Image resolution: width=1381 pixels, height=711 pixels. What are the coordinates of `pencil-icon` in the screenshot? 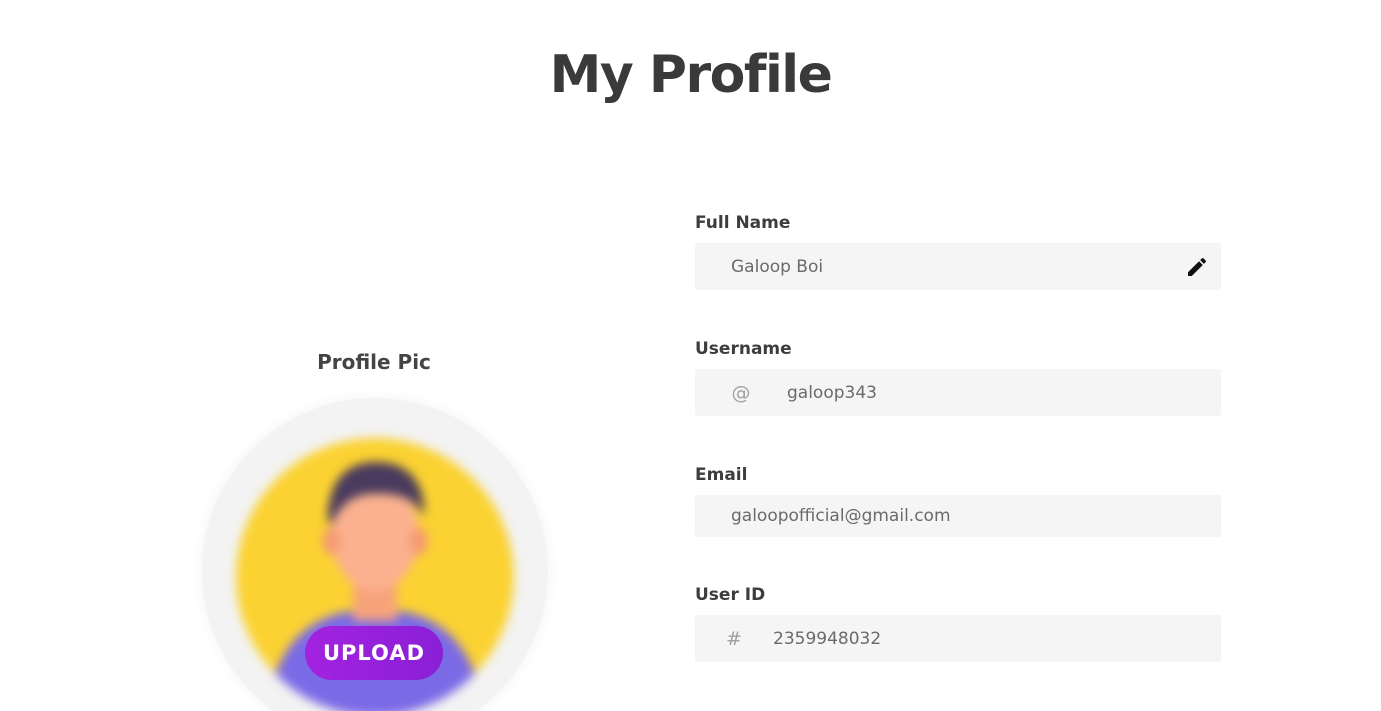 It's located at (1197, 267).